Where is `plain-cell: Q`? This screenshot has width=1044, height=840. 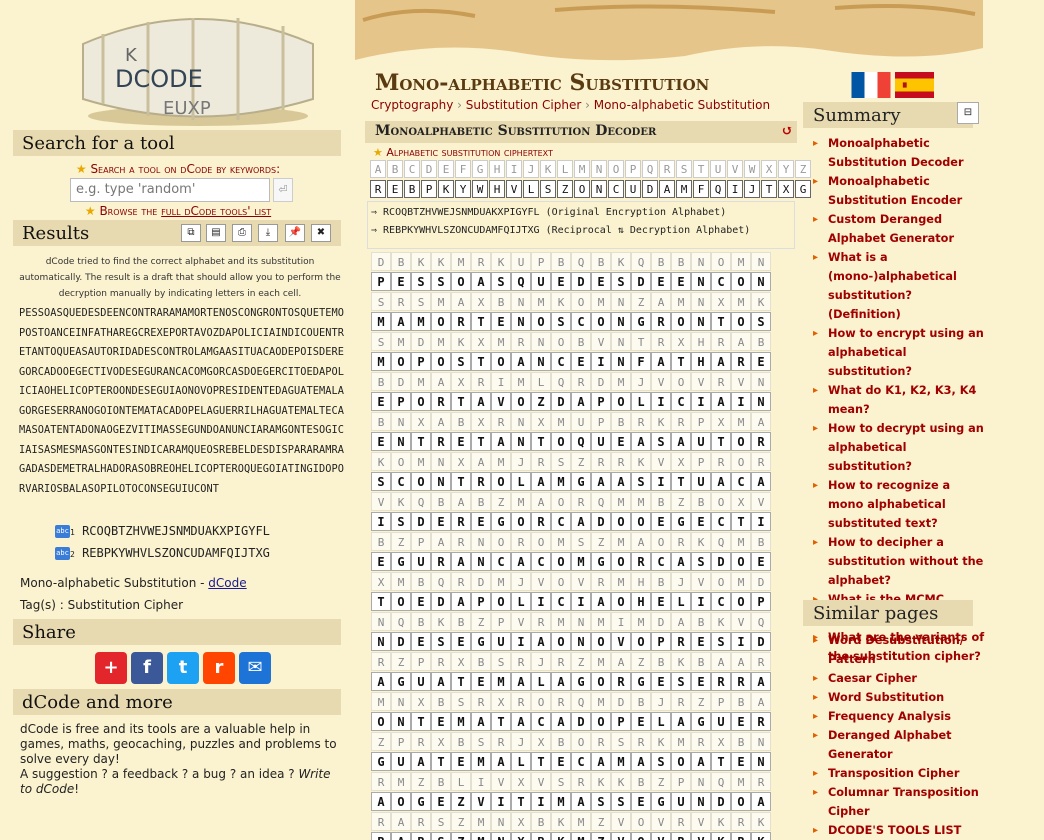 plain-cell: Q is located at coordinates (521, 281).